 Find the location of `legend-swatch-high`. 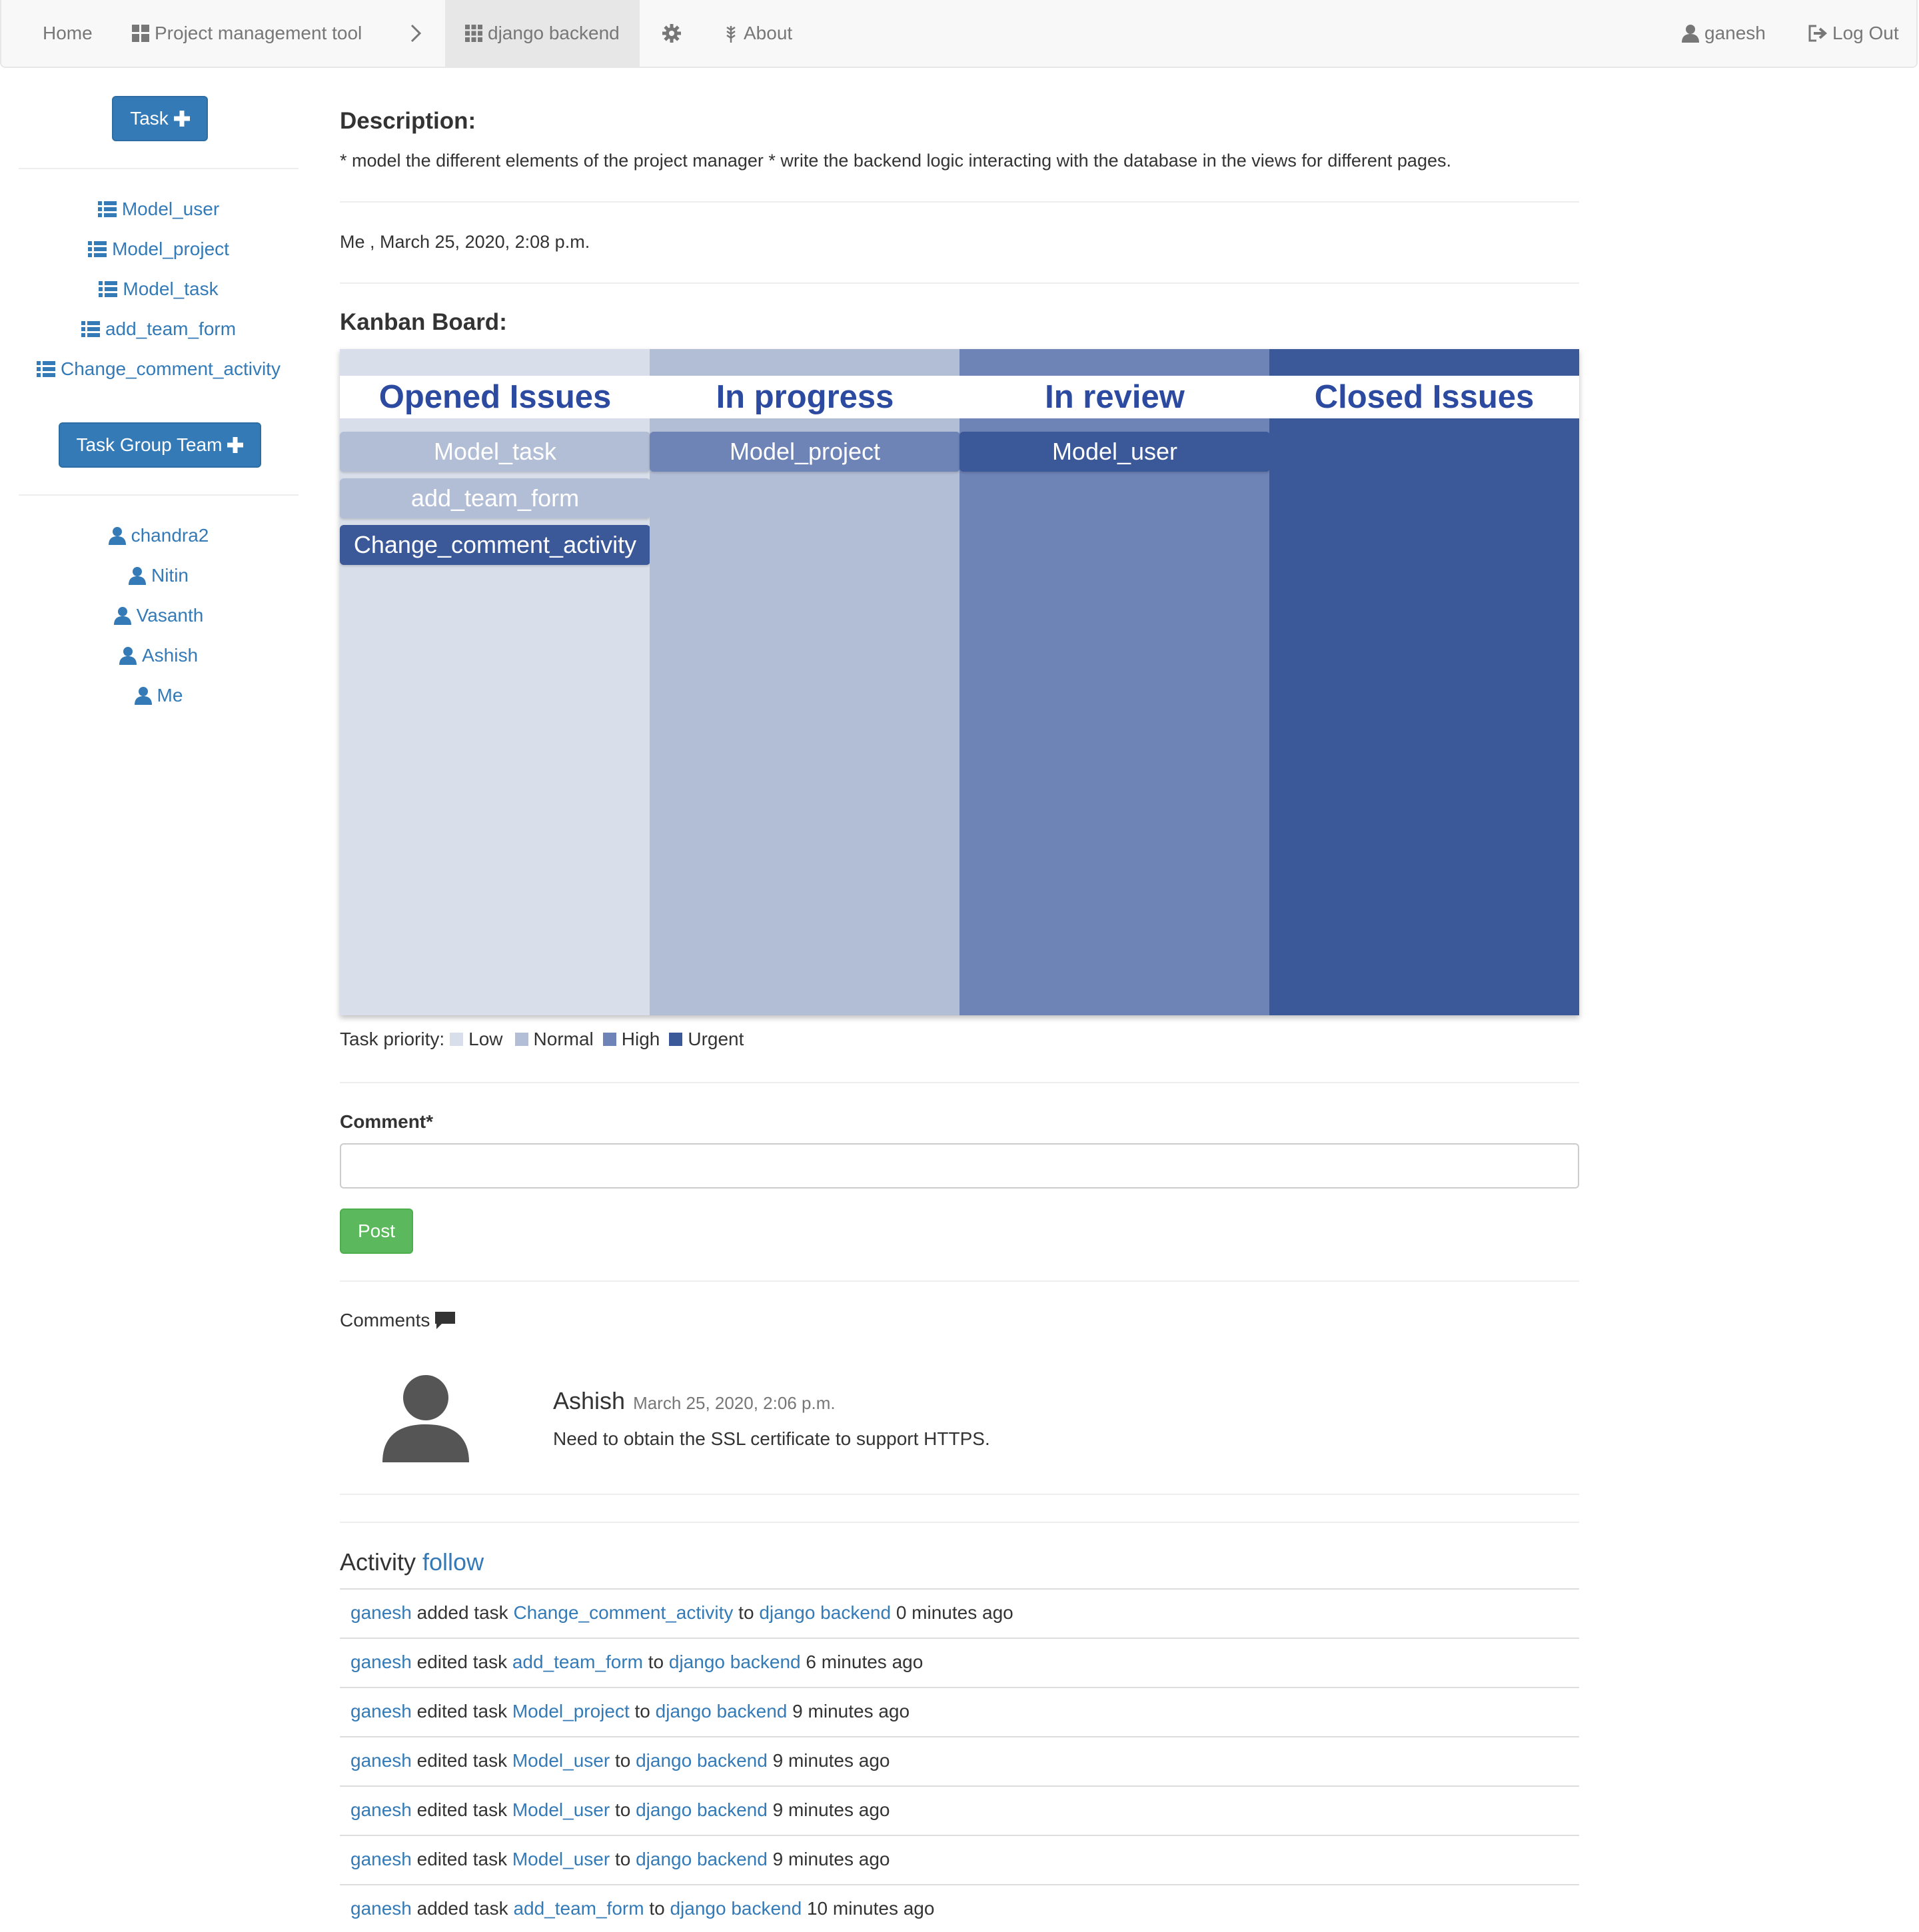

legend-swatch-high is located at coordinates (609, 1039).